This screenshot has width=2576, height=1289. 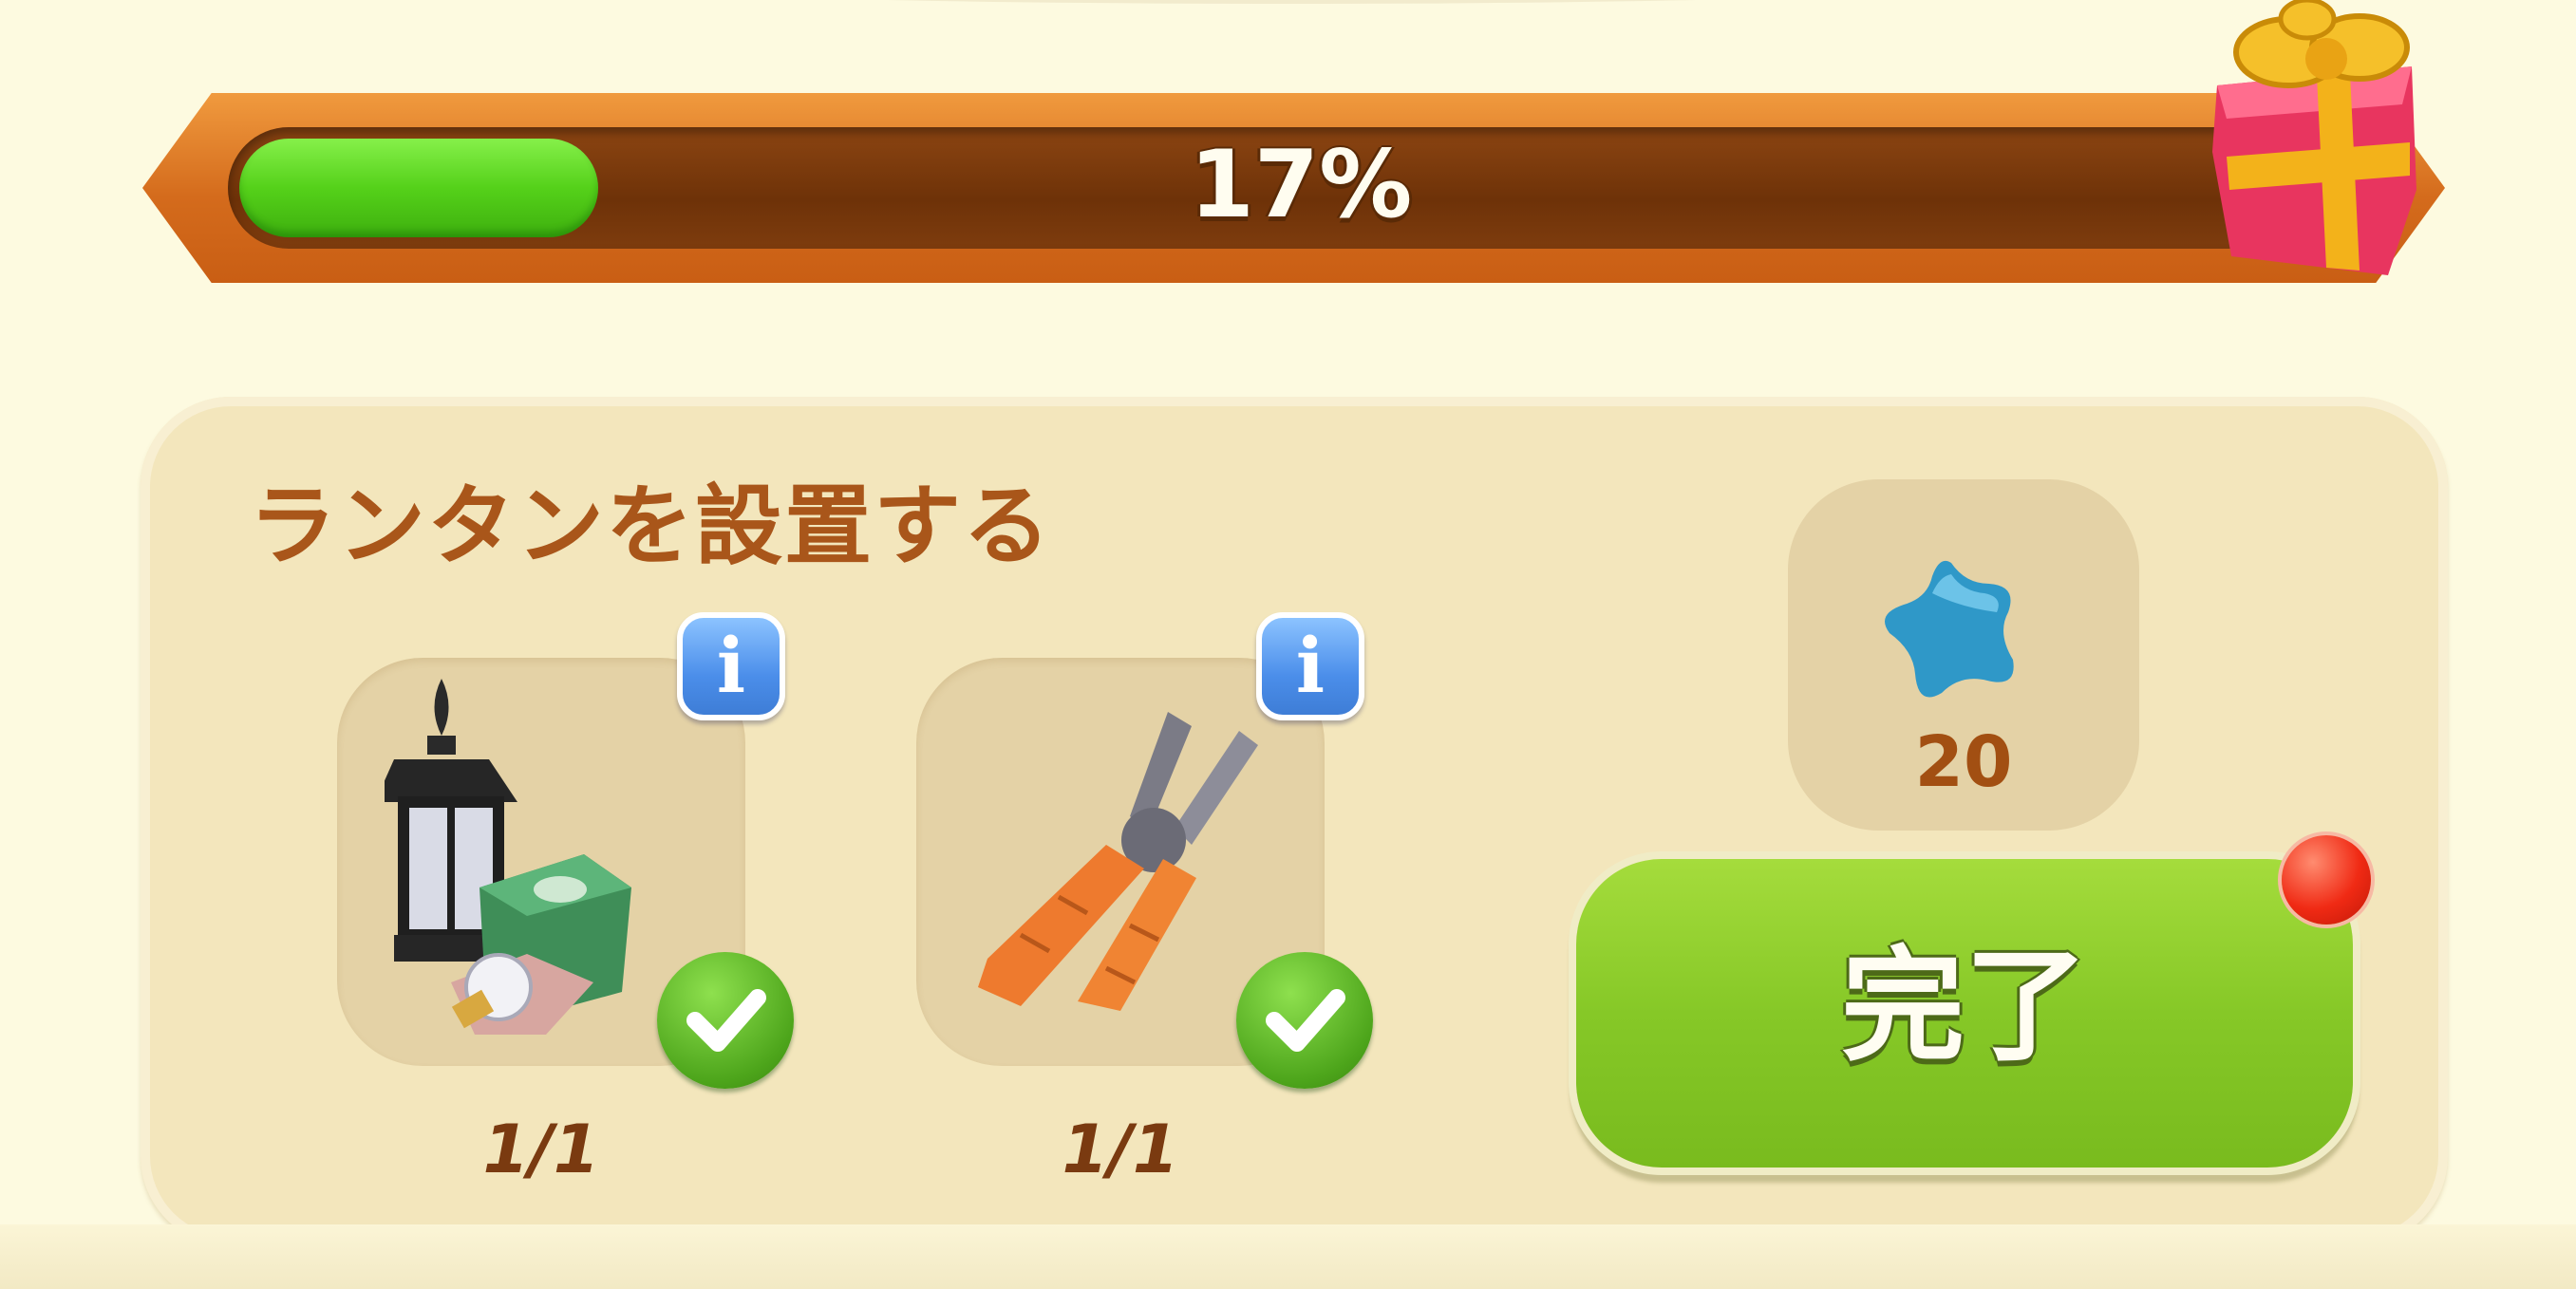 I want to click on pliers-icon, so click(x=1118, y=861).